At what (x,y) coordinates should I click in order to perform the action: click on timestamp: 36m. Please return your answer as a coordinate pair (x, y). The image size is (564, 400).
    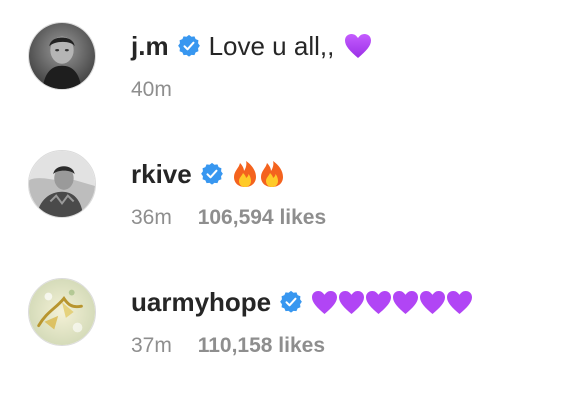
    Looking at the image, I should click on (151, 217).